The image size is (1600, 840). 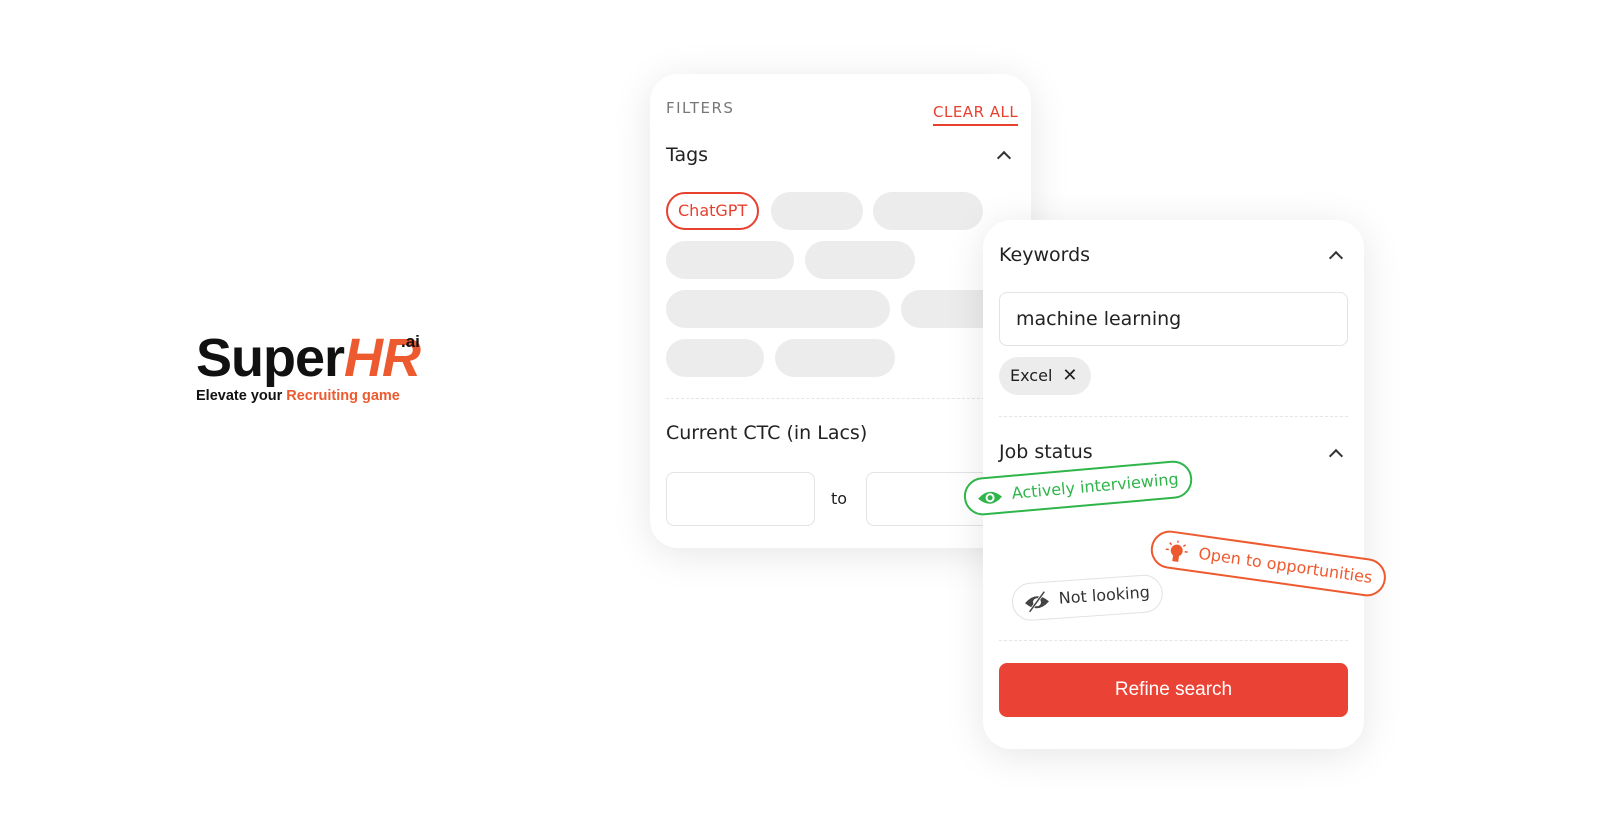 What do you see at coordinates (713, 211) in the screenshot?
I see `tag-chip-selected: ChatGPT` at bounding box center [713, 211].